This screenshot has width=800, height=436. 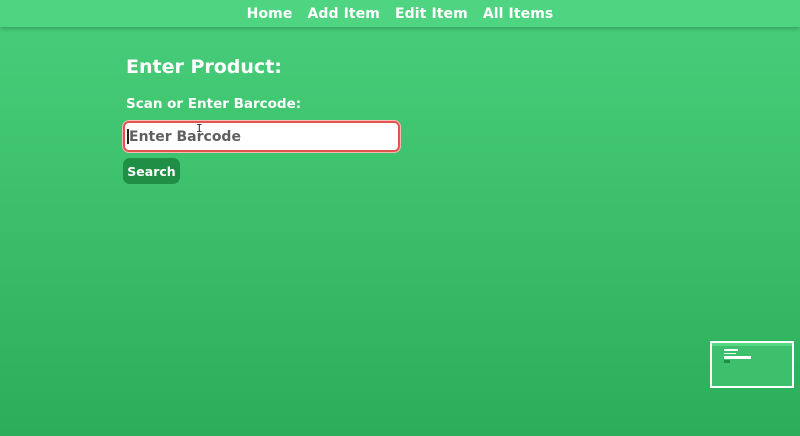 What do you see at coordinates (431, 14) in the screenshot?
I see `nav-edit-item-link: Edit Item` at bounding box center [431, 14].